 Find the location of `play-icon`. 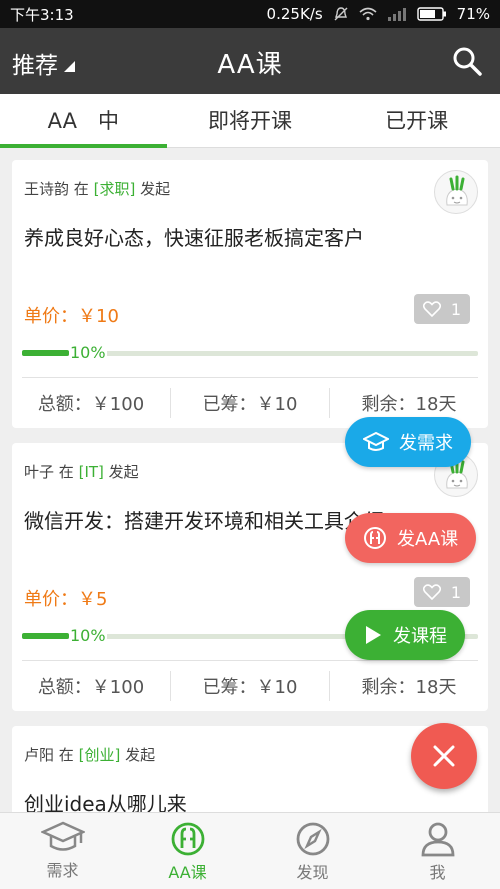

play-icon is located at coordinates (373, 635).